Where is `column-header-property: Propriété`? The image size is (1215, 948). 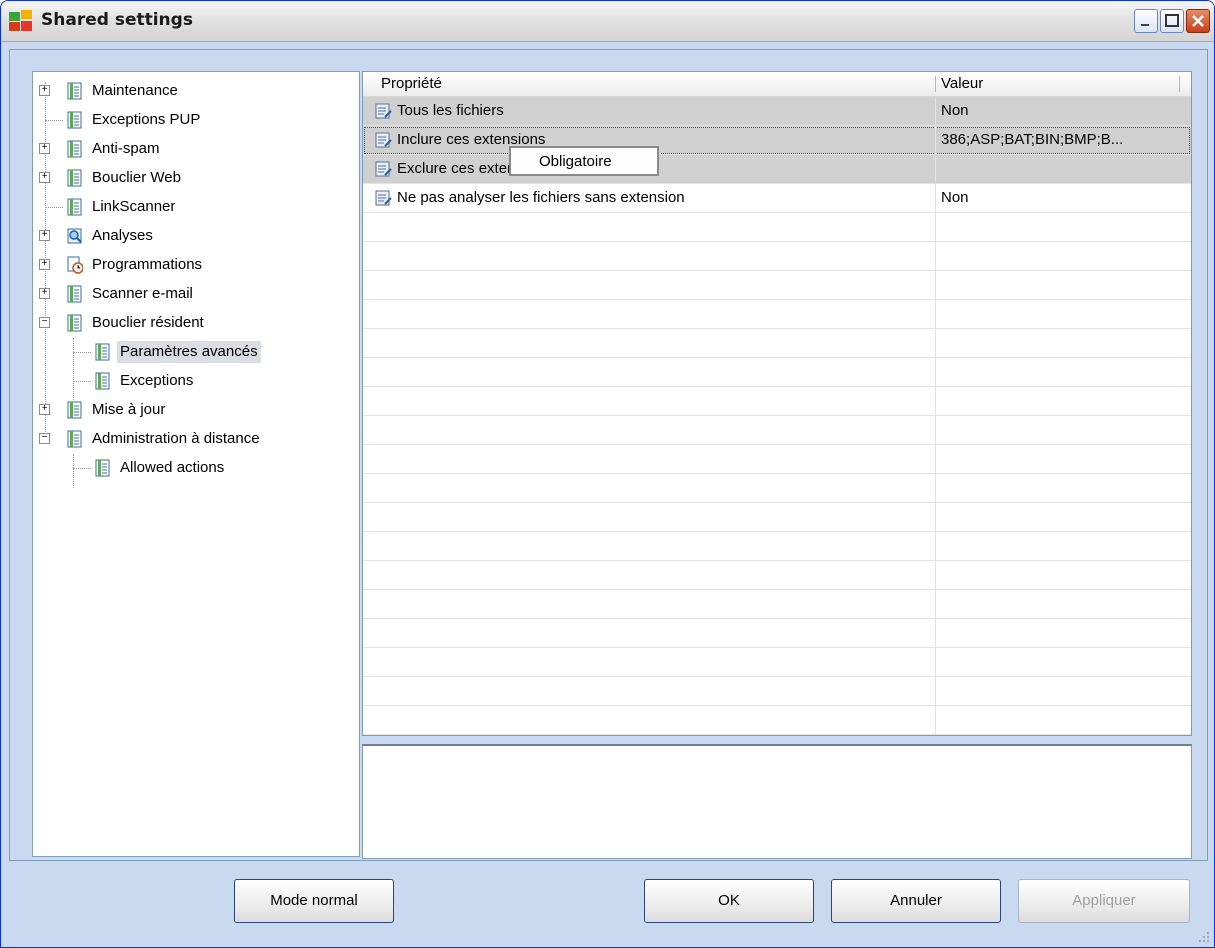 column-header-property: Propriété is located at coordinates (411, 84).